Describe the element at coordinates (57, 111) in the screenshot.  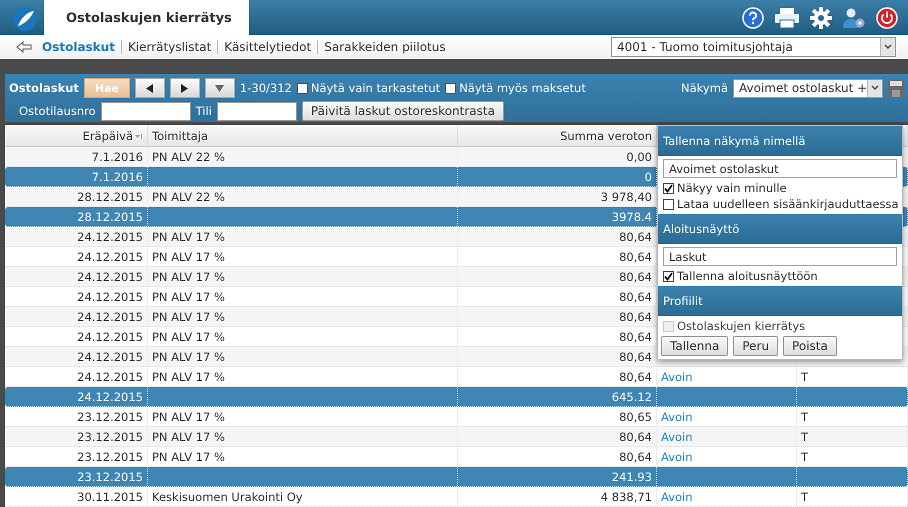
I see `order-label: Ostotilausnro` at that location.